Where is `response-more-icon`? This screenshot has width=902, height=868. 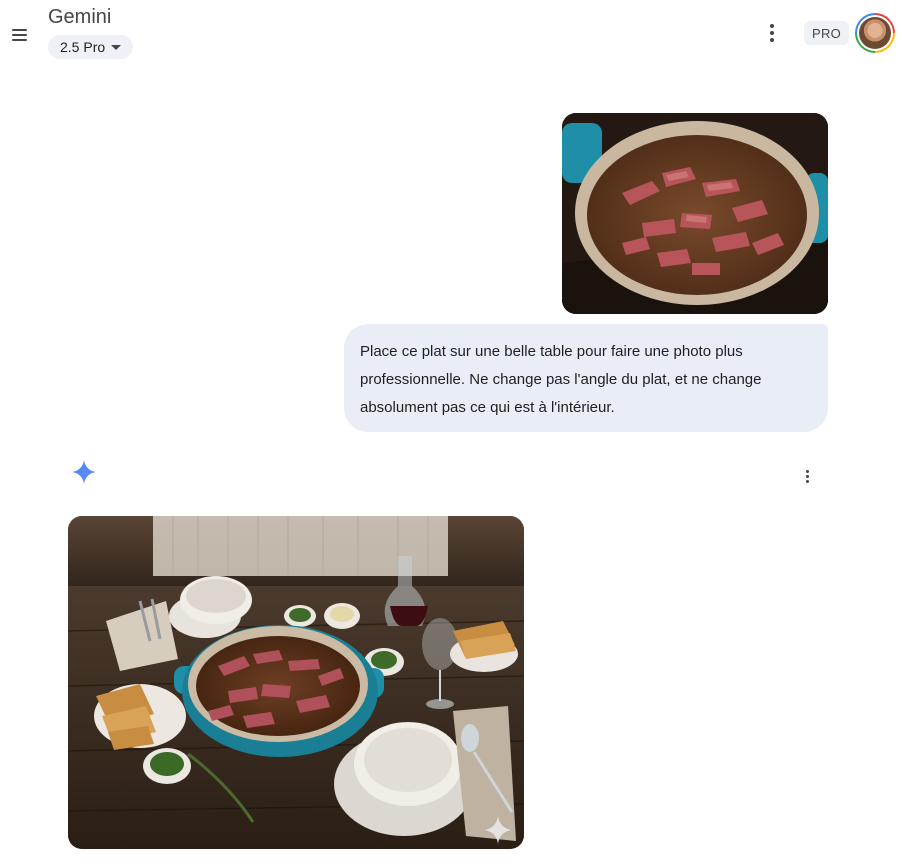 response-more-icon is located at coordinates (807, 476).